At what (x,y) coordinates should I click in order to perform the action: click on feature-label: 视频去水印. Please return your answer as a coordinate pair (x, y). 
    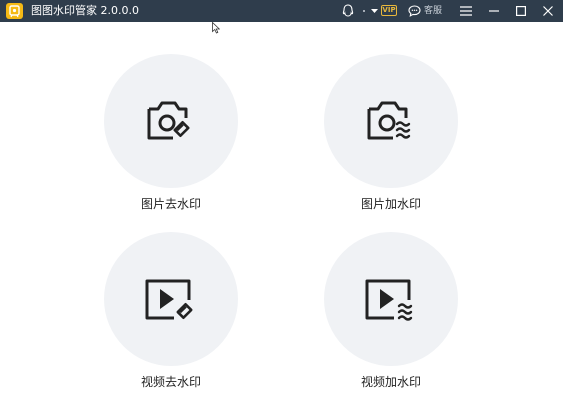
    Looking at the image, I should click on (170, 382).